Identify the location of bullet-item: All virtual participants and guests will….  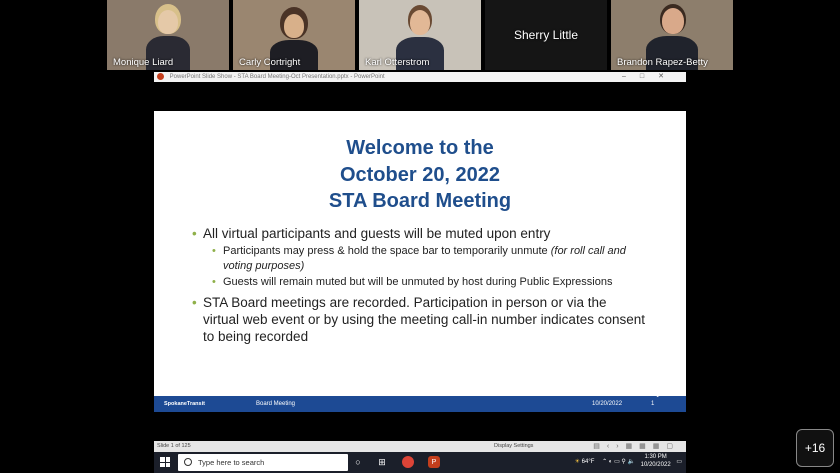
(419, 233).